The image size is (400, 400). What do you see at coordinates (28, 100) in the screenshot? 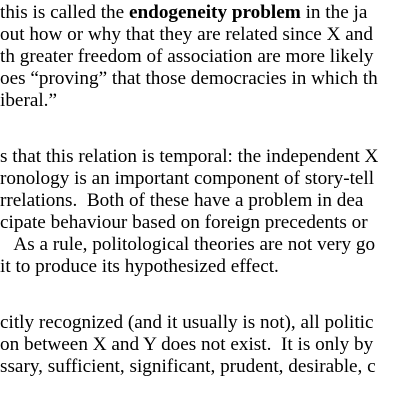
I see `text-line-5: iberal.”` at bounding box center [28, 100].